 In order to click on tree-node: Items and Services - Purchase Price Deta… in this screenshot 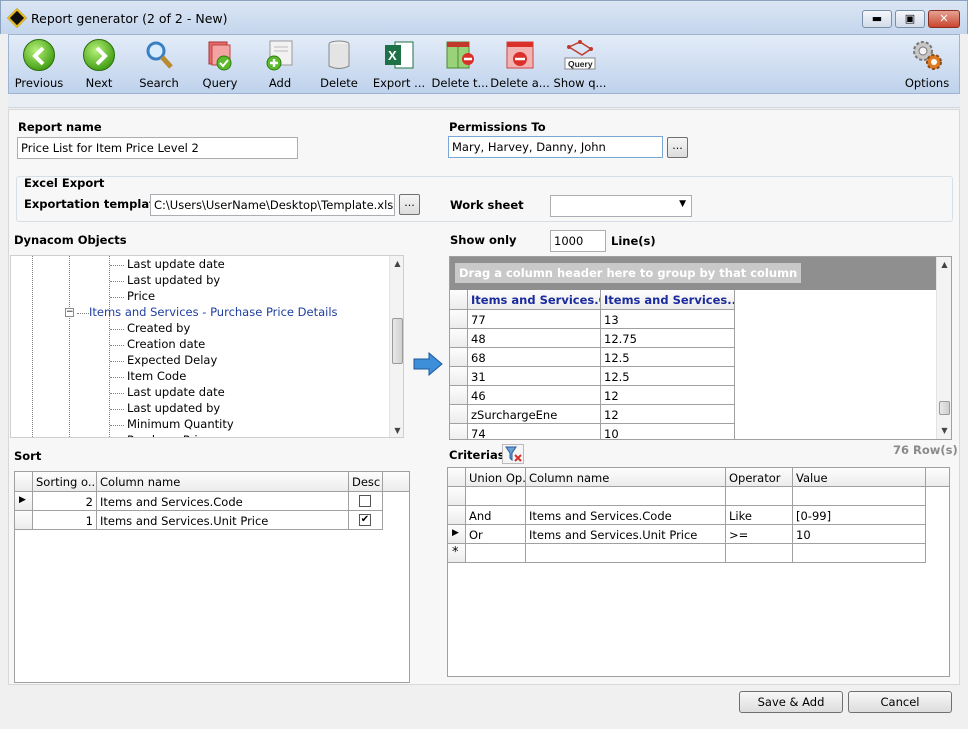, I will do `click(213, 312)`.